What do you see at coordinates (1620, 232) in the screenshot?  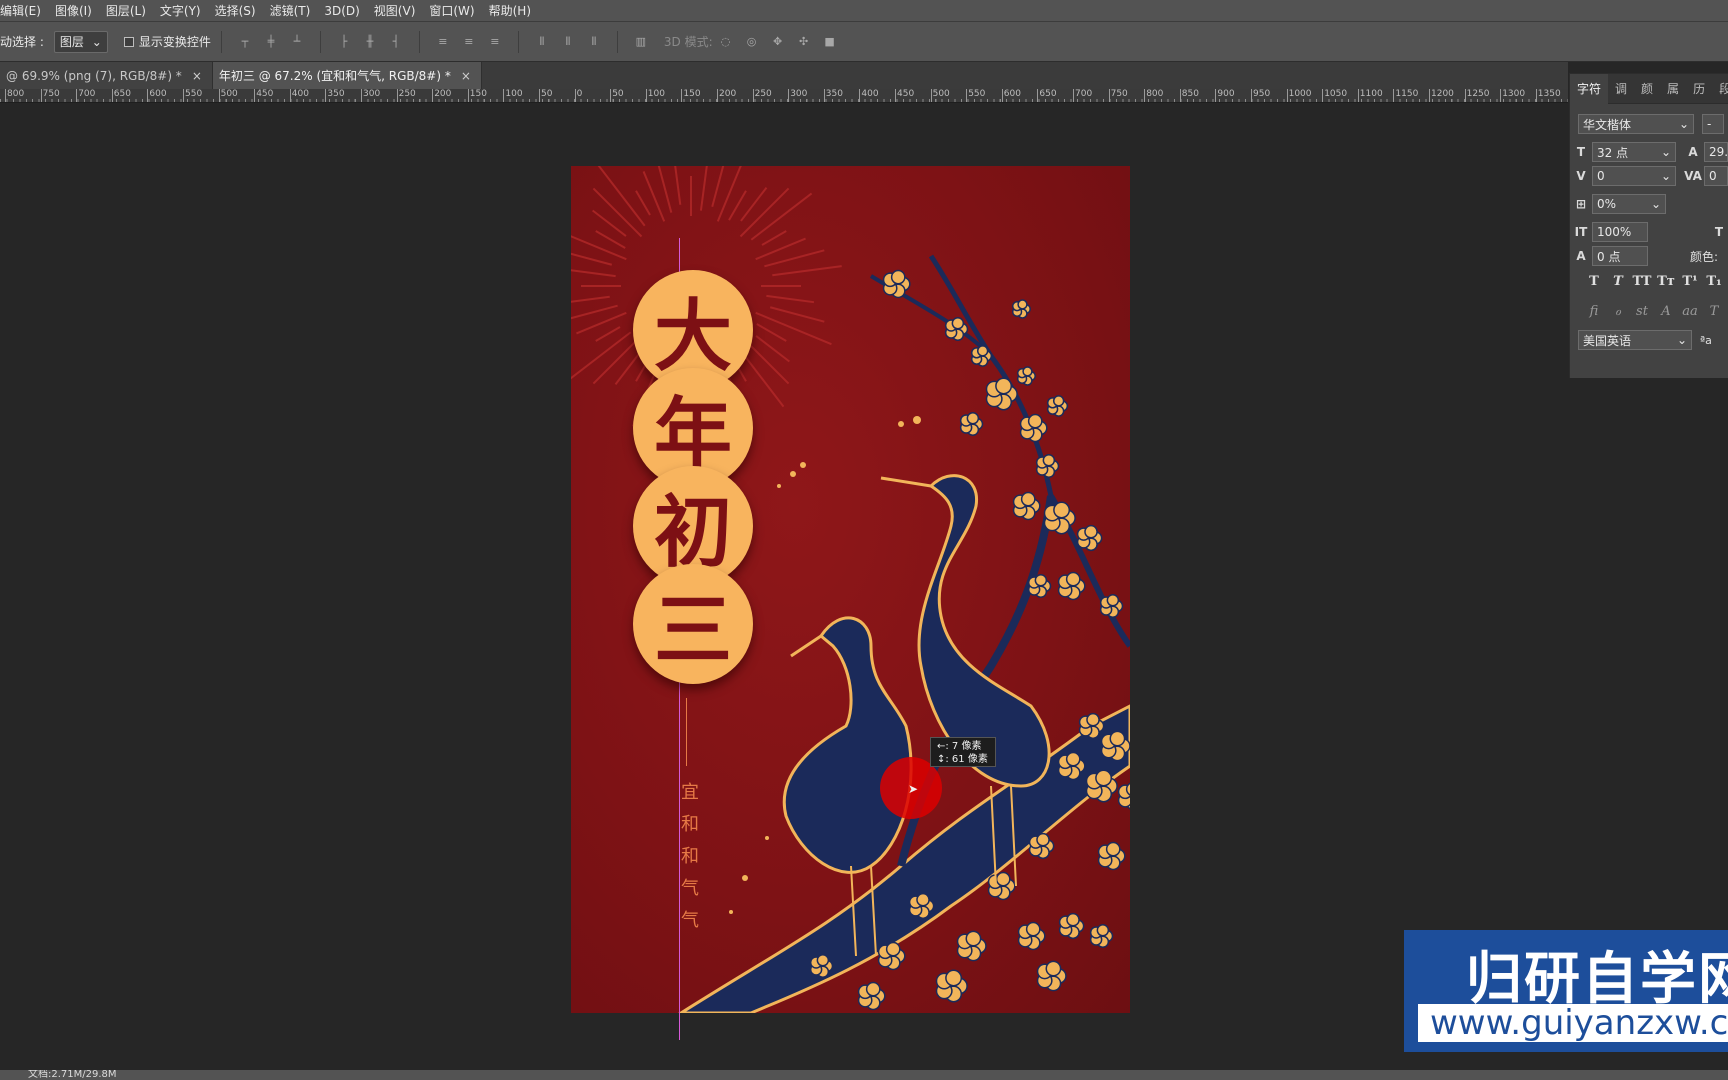 I see `vertical-scale-field: 100%` at bounding box center [1620, 232].